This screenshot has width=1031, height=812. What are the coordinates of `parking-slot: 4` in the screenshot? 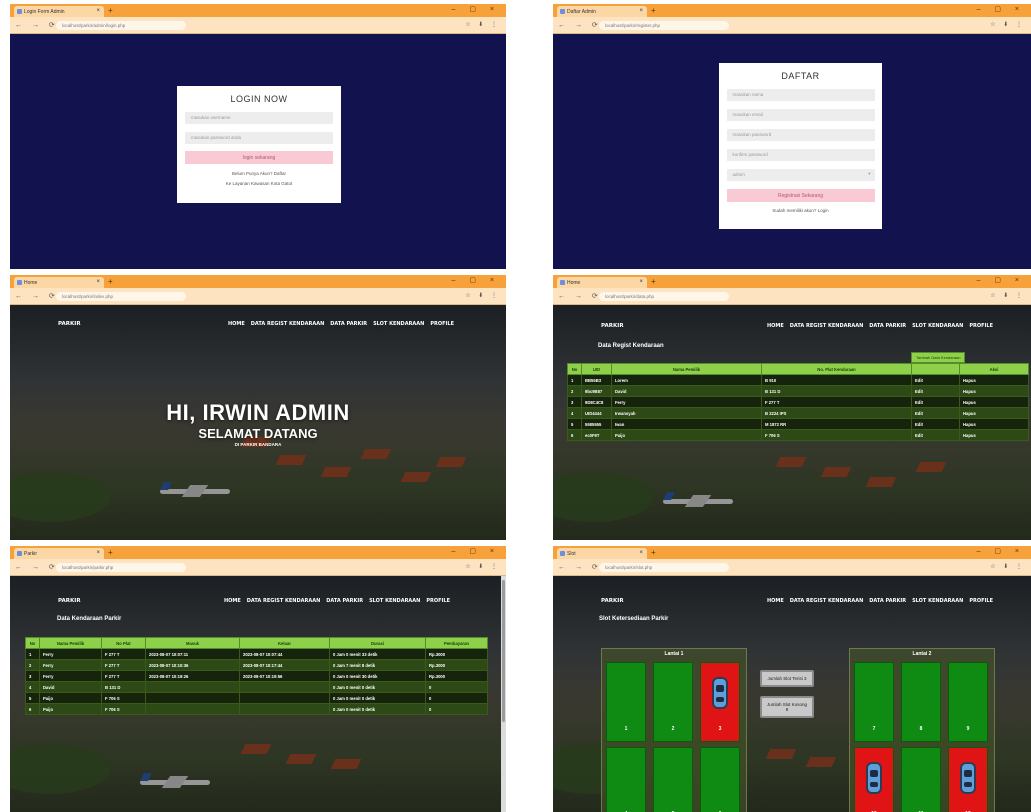 It's located at (626, 779).